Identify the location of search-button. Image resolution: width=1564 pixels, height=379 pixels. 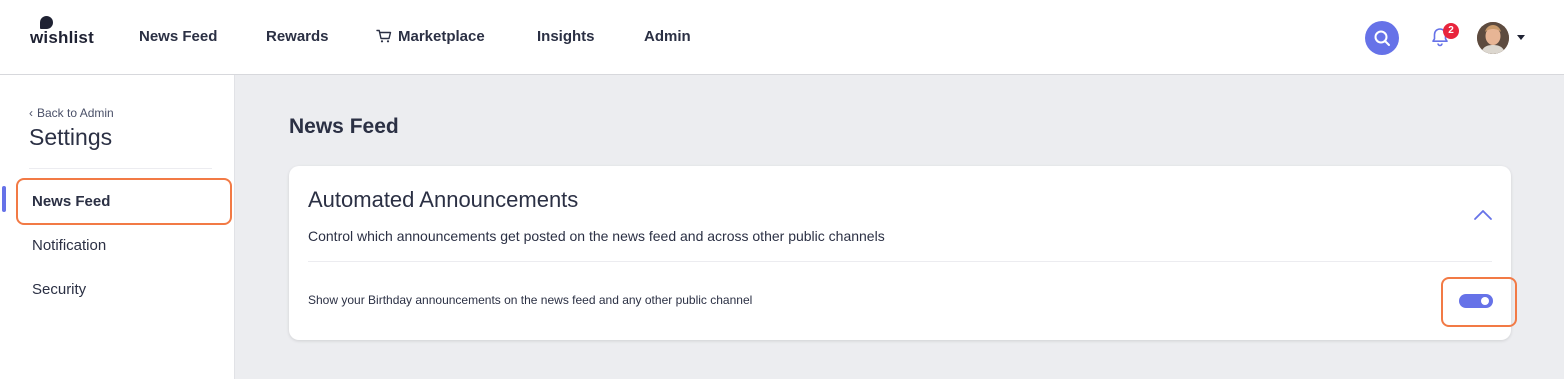
(1382, 38).